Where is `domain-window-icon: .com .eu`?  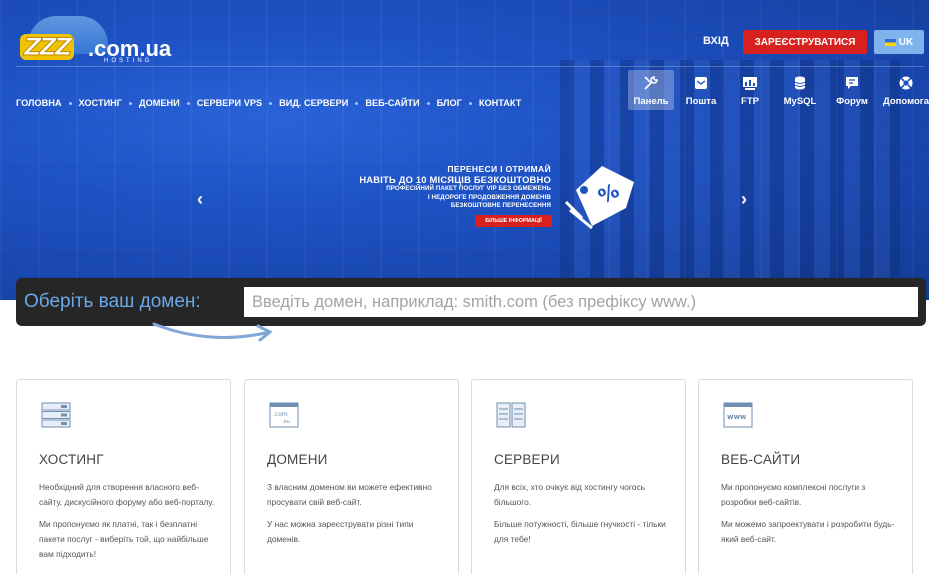 domain-window-icon: .com .eu is located at coordinates (284, 415).